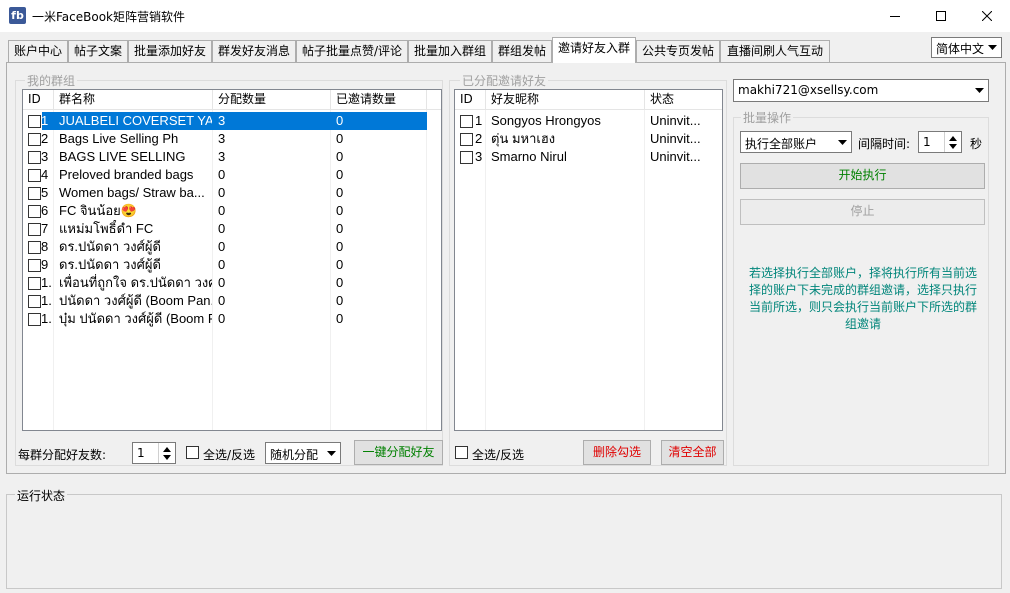 The image size is (1010, 593). I want to click on tab-post-copy: 帖子文案, so click(98, 51).